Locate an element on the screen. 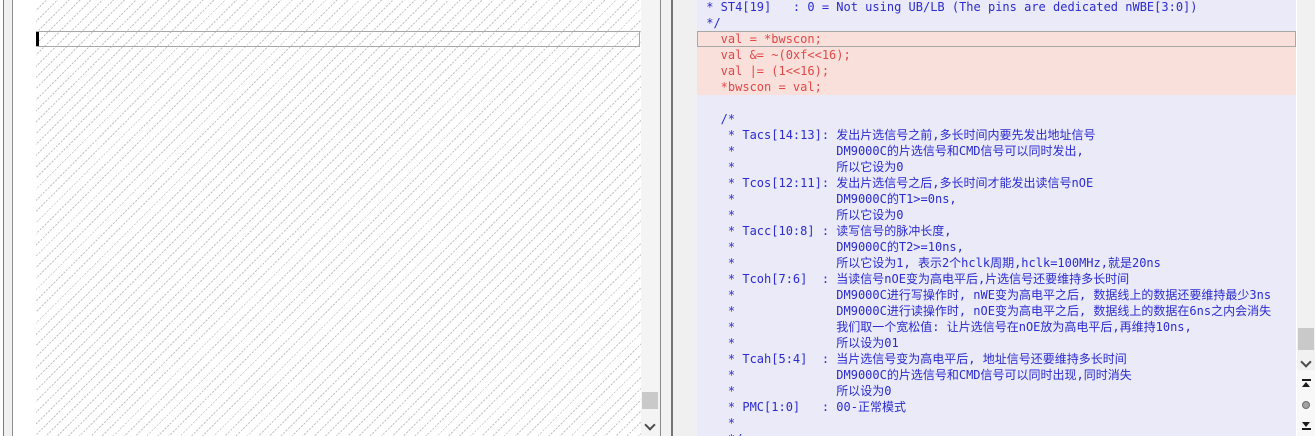 The height and width of the screenshot is (436, 1315). code-line: * Tacs[14:13]: 发出片选信号之前,多长时间内要先发出地址信号 is located at coordinates (897, 135).